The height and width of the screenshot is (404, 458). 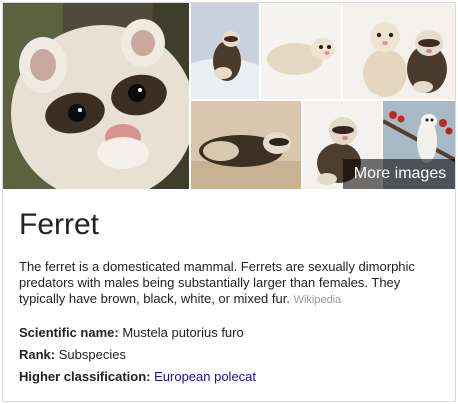 What do you see at coordinates (92, 354) in the screenshot?
I see `fact-value: Subspecies` at bounding box center [92, 354].